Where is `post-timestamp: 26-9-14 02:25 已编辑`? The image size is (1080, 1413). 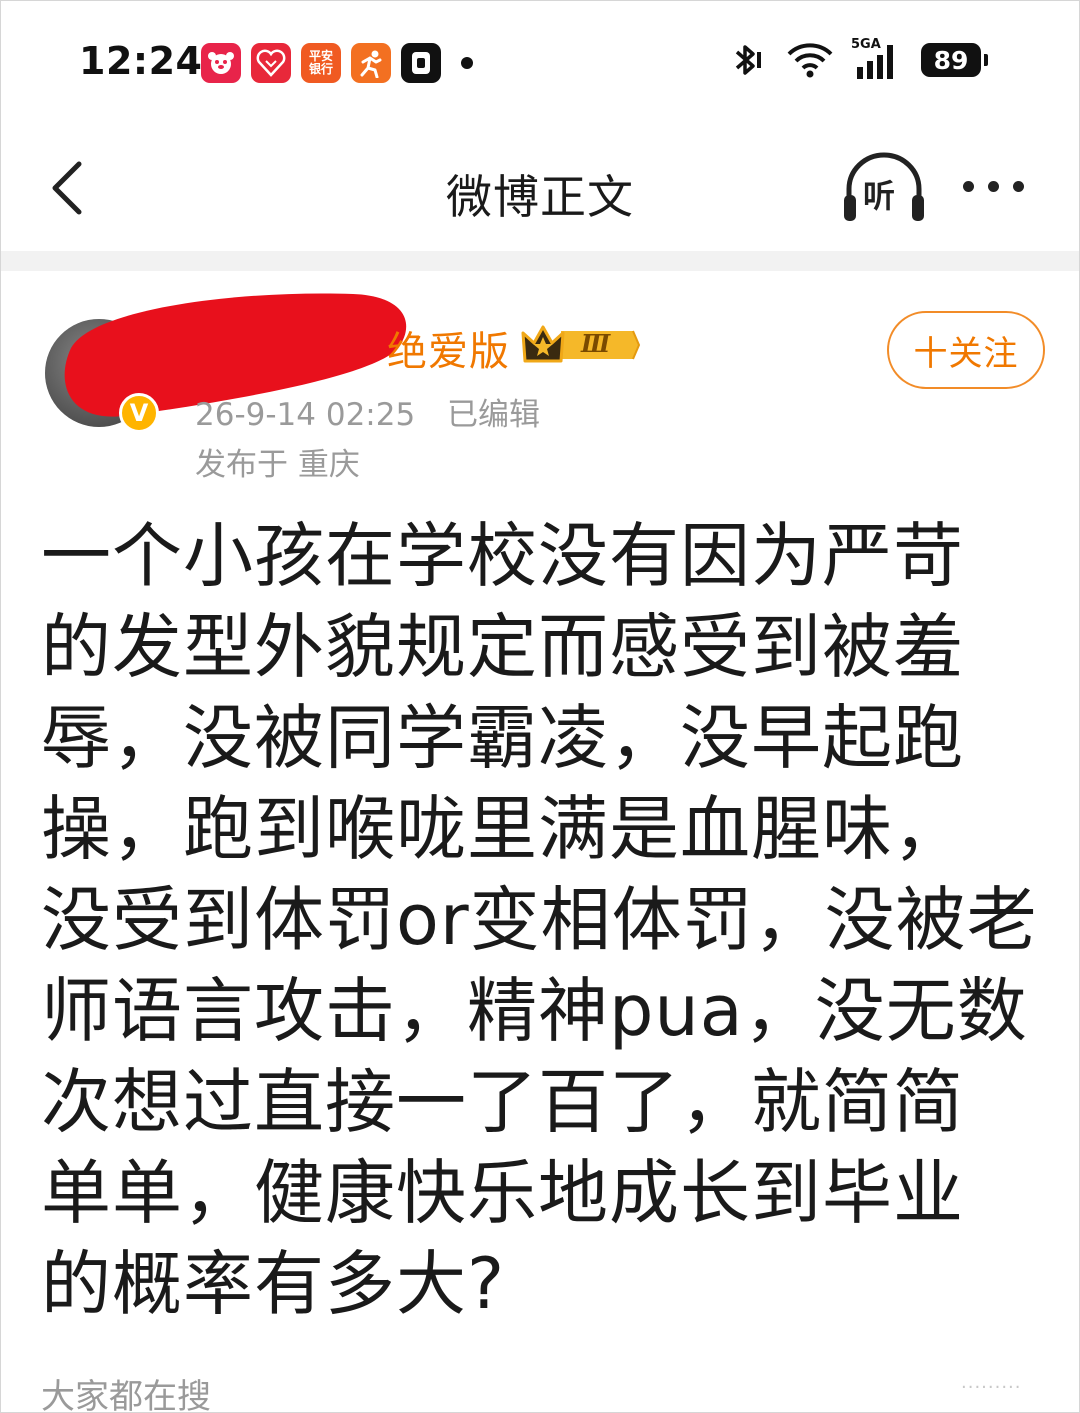
post-timestamp: 26-9-14 02:25 已编辑 is located at coordinates (367, 411).